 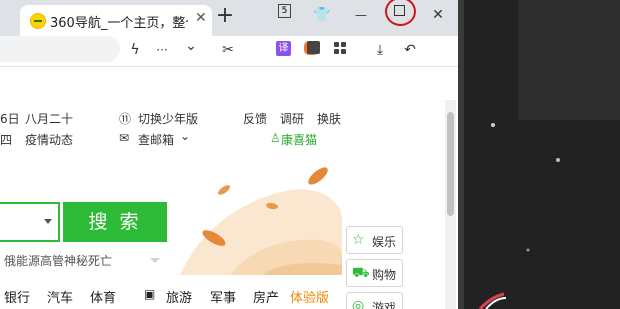 I want to click on apps-grid-icon, so click(x=340, y=48).